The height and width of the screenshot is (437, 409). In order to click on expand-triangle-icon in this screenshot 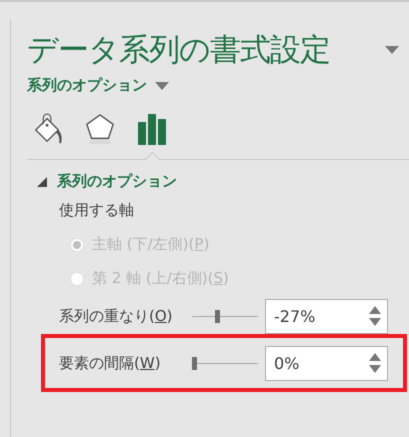, I will do `click(42, 181)`.